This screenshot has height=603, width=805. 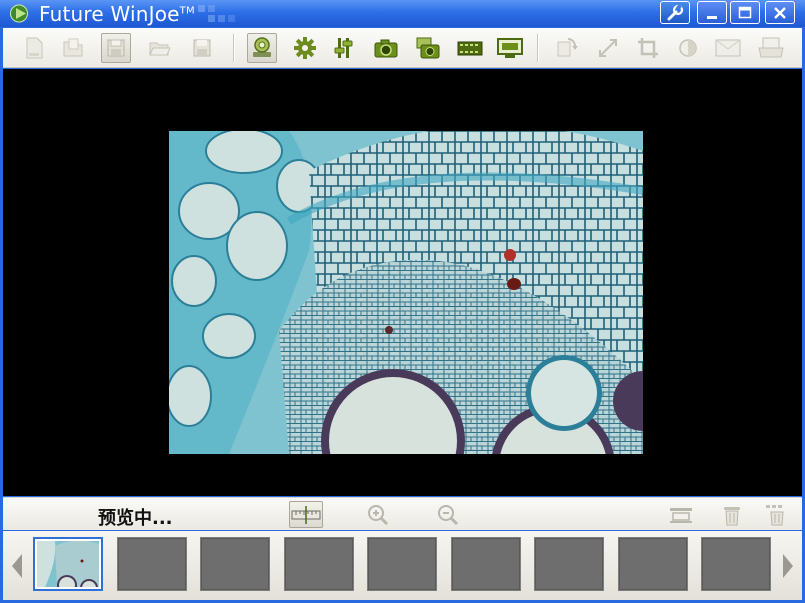 What do you see at coordinates (402, 13) in the screenshot?
I see `title-bar: Future WinJoeTM` at bounding box center [402, 13].